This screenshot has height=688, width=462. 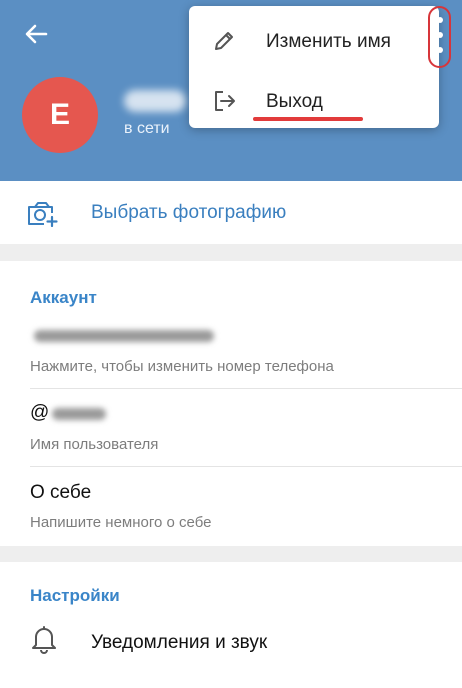 What do you see at coordinates (189, 212) in the screenshot?
I see `choose-photo-label: Выбрать фотографию` at bounding box center [189, 212].